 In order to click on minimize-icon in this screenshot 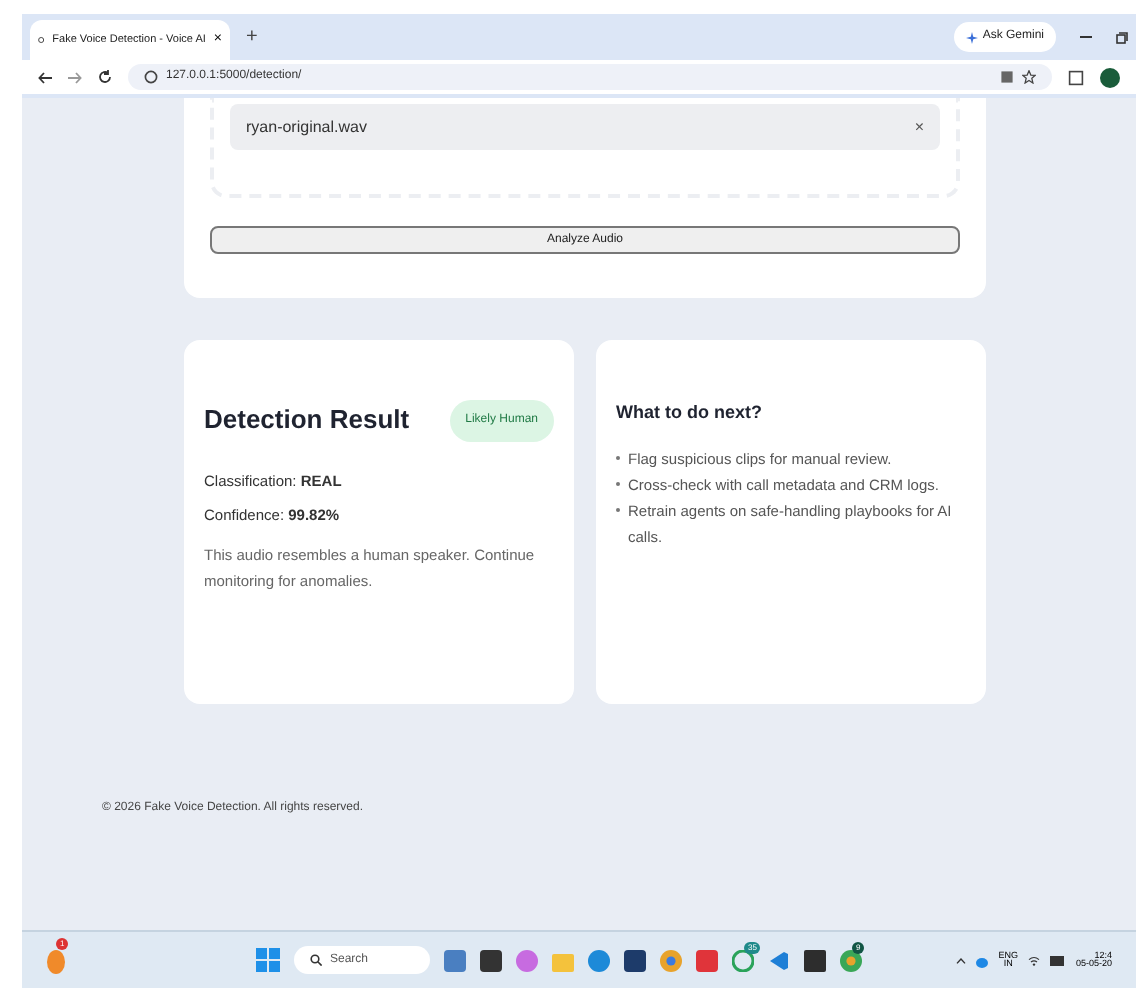, I will do `click(1086, 37)`.